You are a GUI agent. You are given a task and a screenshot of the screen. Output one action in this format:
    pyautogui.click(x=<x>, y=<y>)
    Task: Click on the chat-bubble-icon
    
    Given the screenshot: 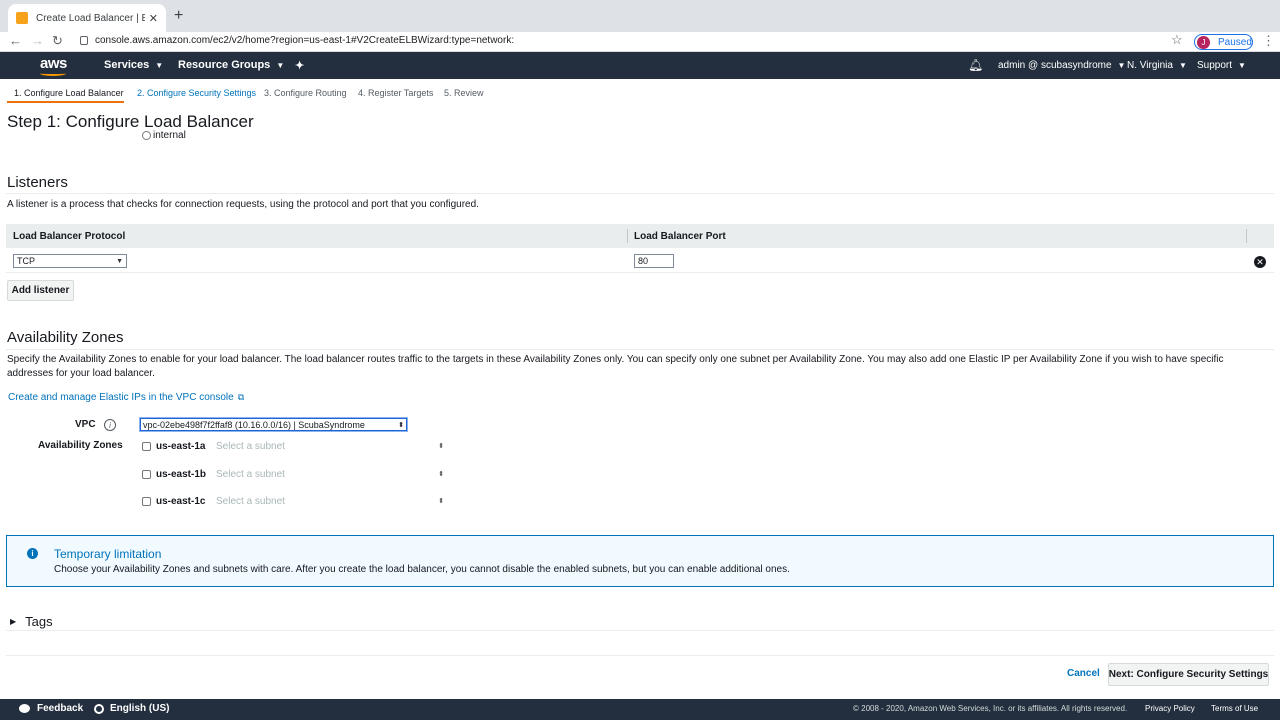 What is the action you would take?
    pyautogui.click(x=24, y=708)
    